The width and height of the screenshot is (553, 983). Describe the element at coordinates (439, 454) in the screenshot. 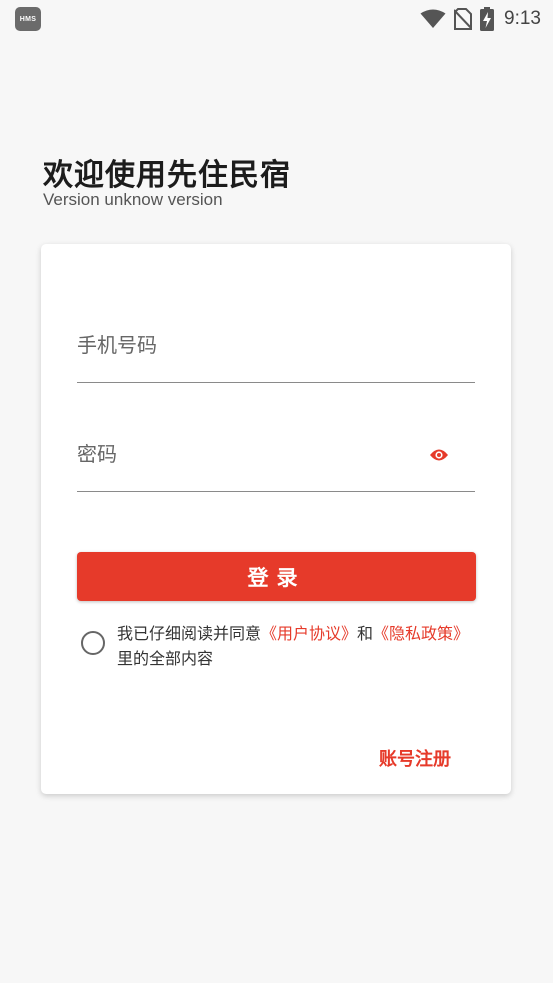

I see `eye-icon` at that location.